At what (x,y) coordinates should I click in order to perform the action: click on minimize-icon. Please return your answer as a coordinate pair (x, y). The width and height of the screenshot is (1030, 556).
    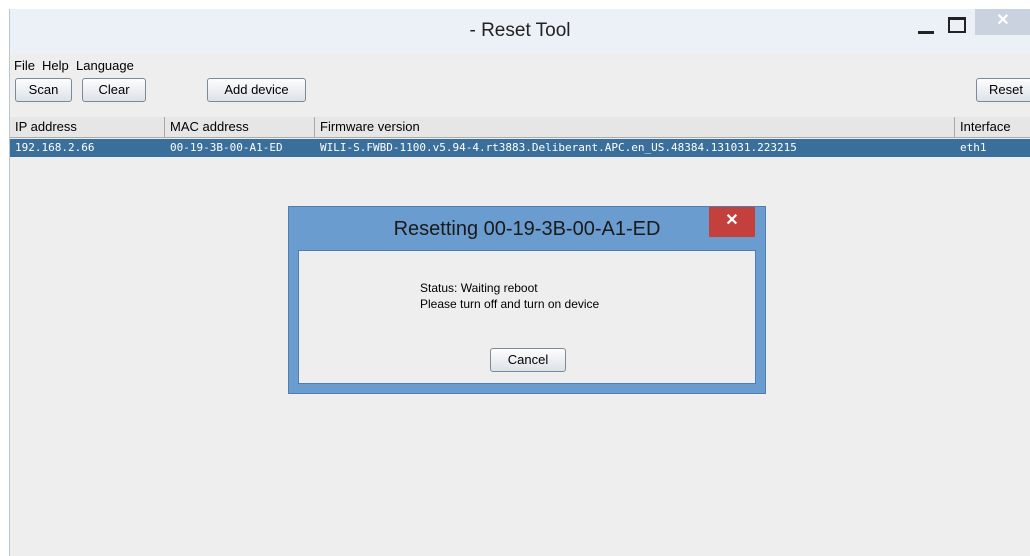
    Looking at the image, I should click on (926, 29).